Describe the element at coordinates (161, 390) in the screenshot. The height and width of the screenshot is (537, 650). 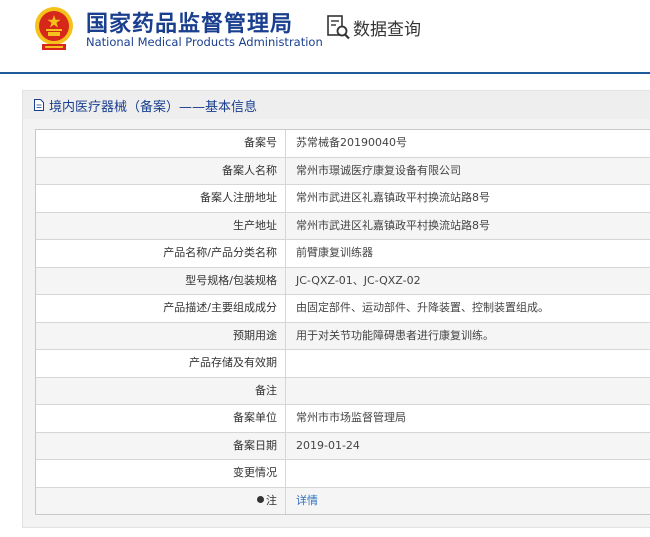
I see `row-label: 备注` at that location.